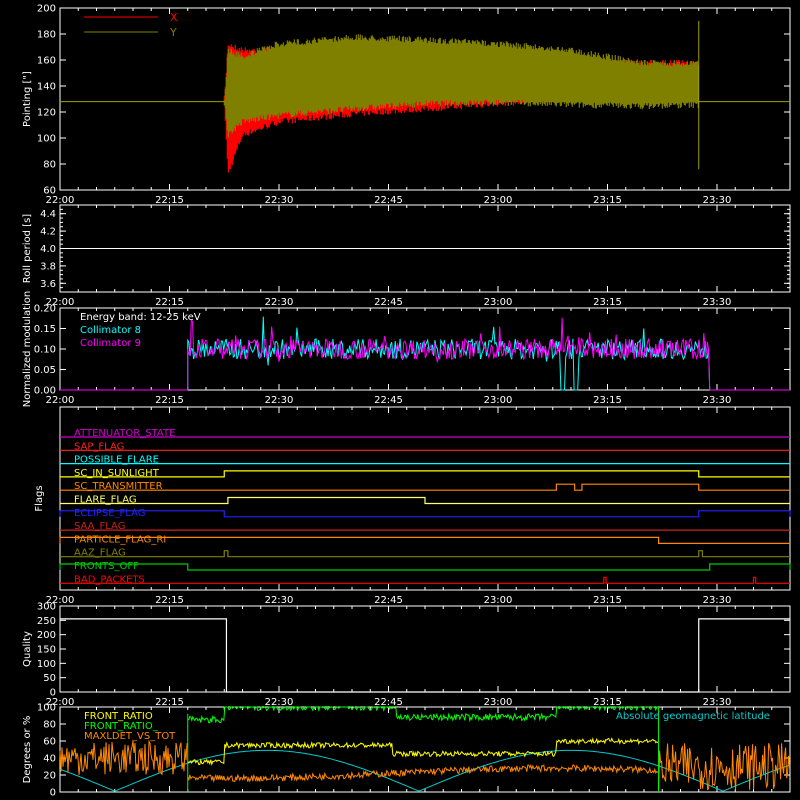  I want to click on y-tick-label: 120, so click(46, 113).